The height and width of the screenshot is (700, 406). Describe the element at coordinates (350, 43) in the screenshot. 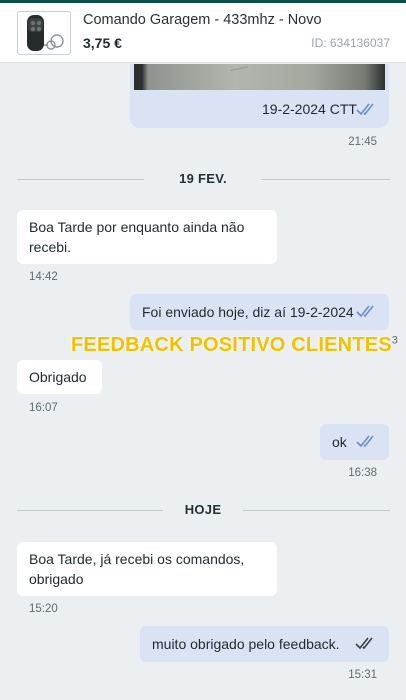

I see `item-id: ID: 634136037` at that location.